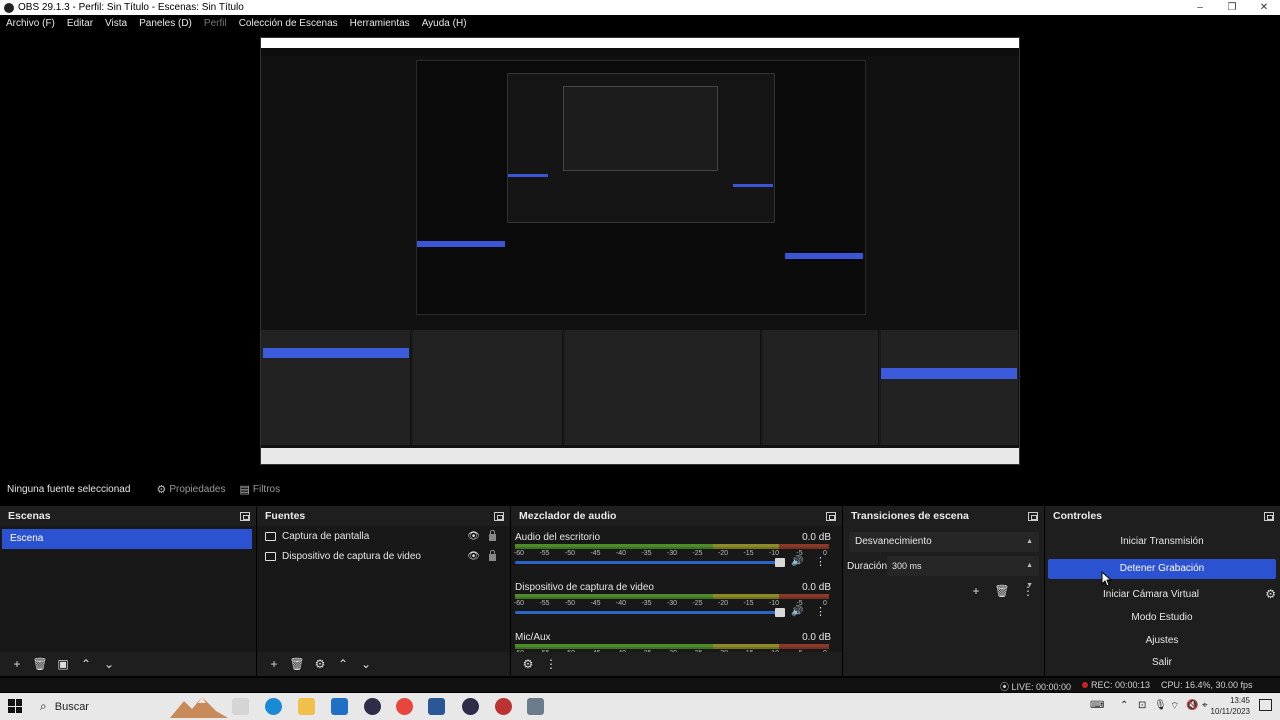 This screenshot has height=720, width=1280. Describe the element at coordinates (963, 572) in the screenshot. I see `duration-spinbox: 300 ms ▲ ▼` at that location.